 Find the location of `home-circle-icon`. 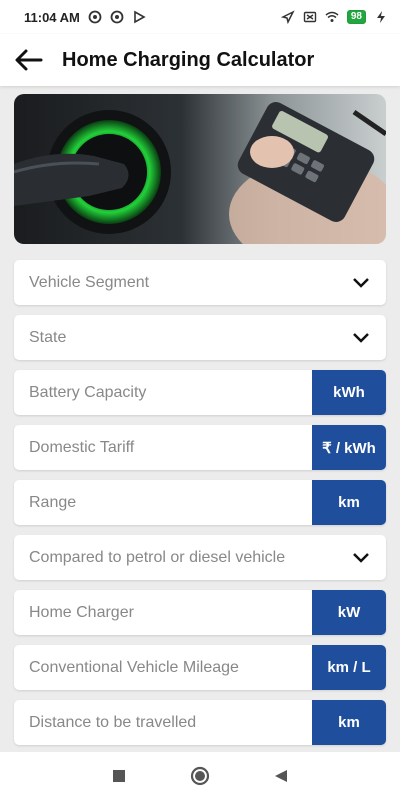

home-circle-icon is located at coordinates (200, 776).